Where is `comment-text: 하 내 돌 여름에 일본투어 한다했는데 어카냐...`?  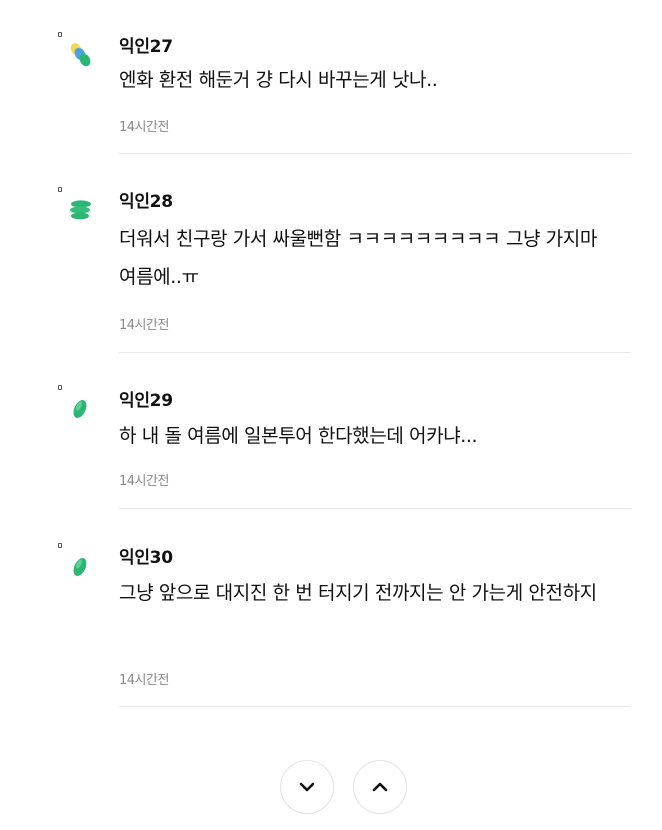
comment-text: 하 내 돌 여름에 일본투어 한다했는데 어카냐... is located at coordinates (298, 436).